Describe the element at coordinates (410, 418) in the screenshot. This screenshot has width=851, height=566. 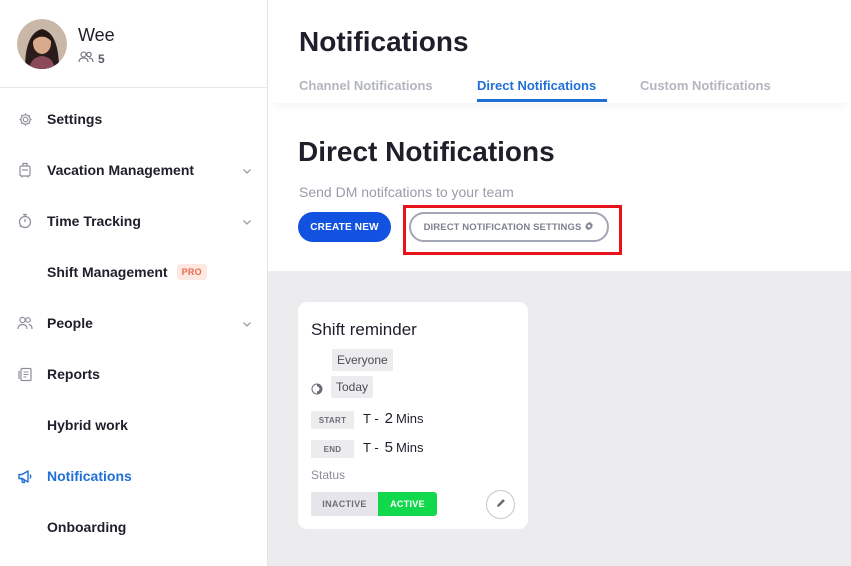
I see `start-unit: Mins` at that location.